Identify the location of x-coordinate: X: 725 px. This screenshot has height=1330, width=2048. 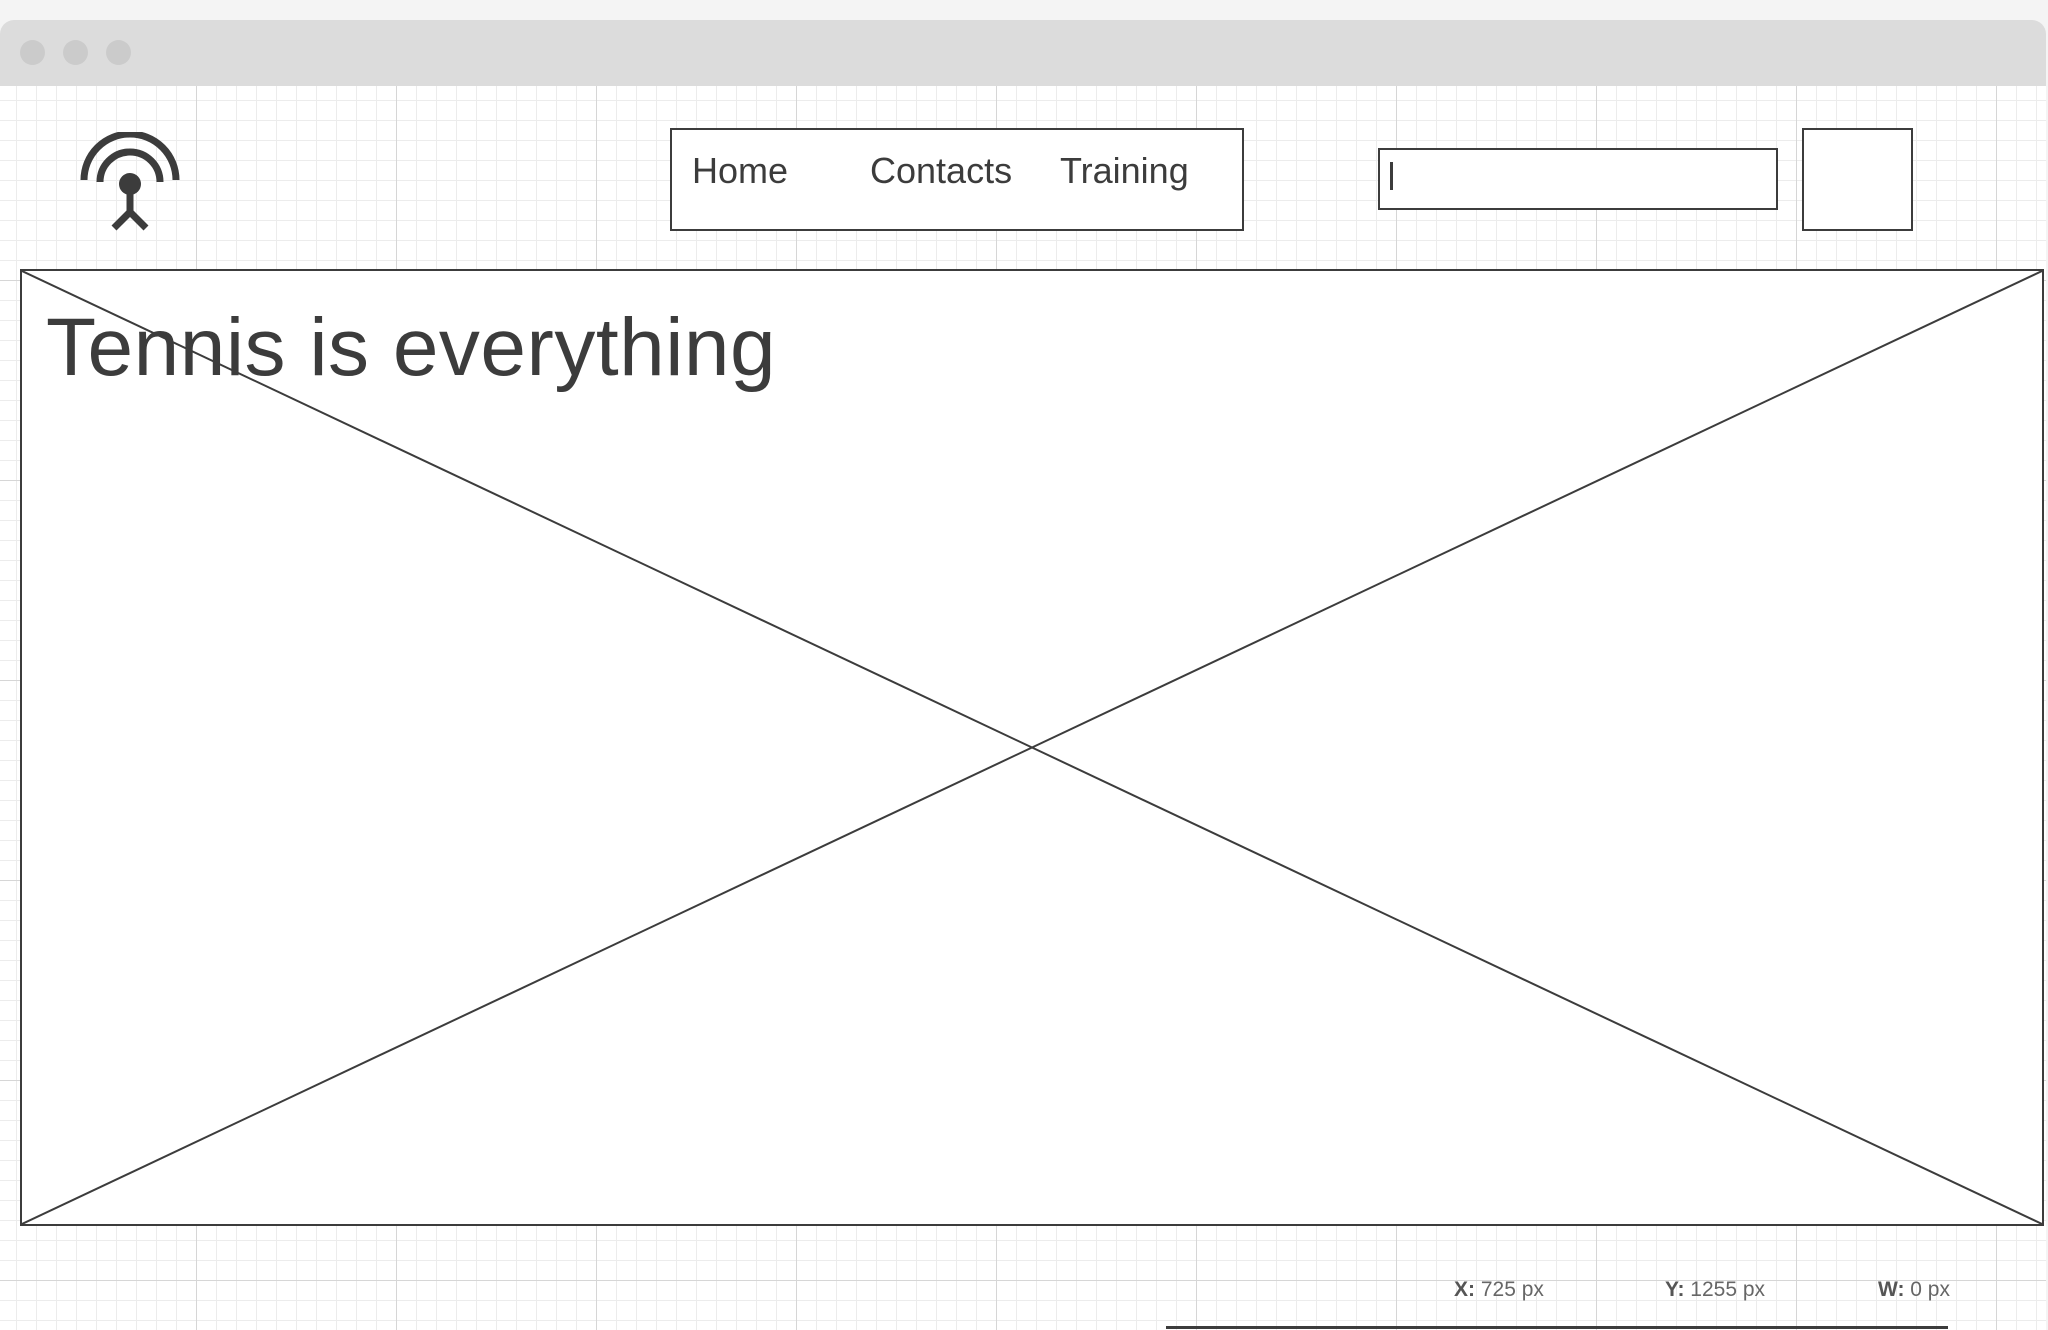
(1499, 1290).